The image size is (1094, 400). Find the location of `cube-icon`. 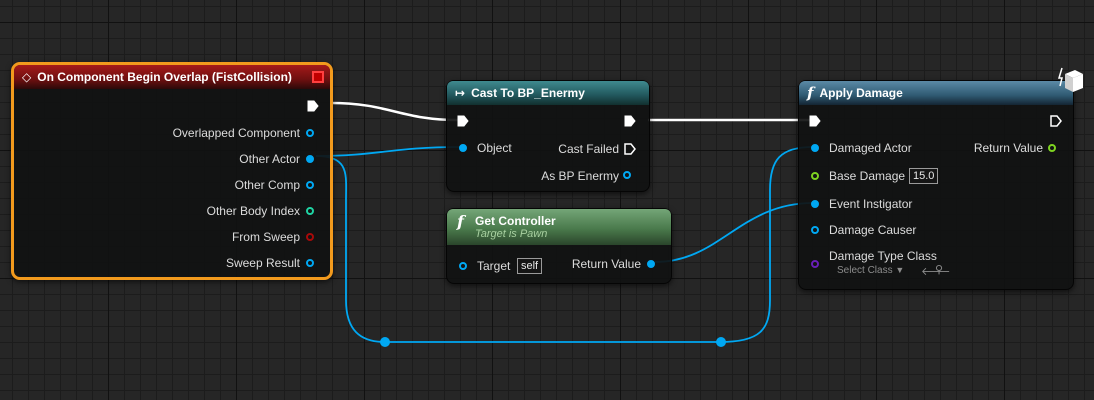

cube-icon is located at coordinates (1070, 79).